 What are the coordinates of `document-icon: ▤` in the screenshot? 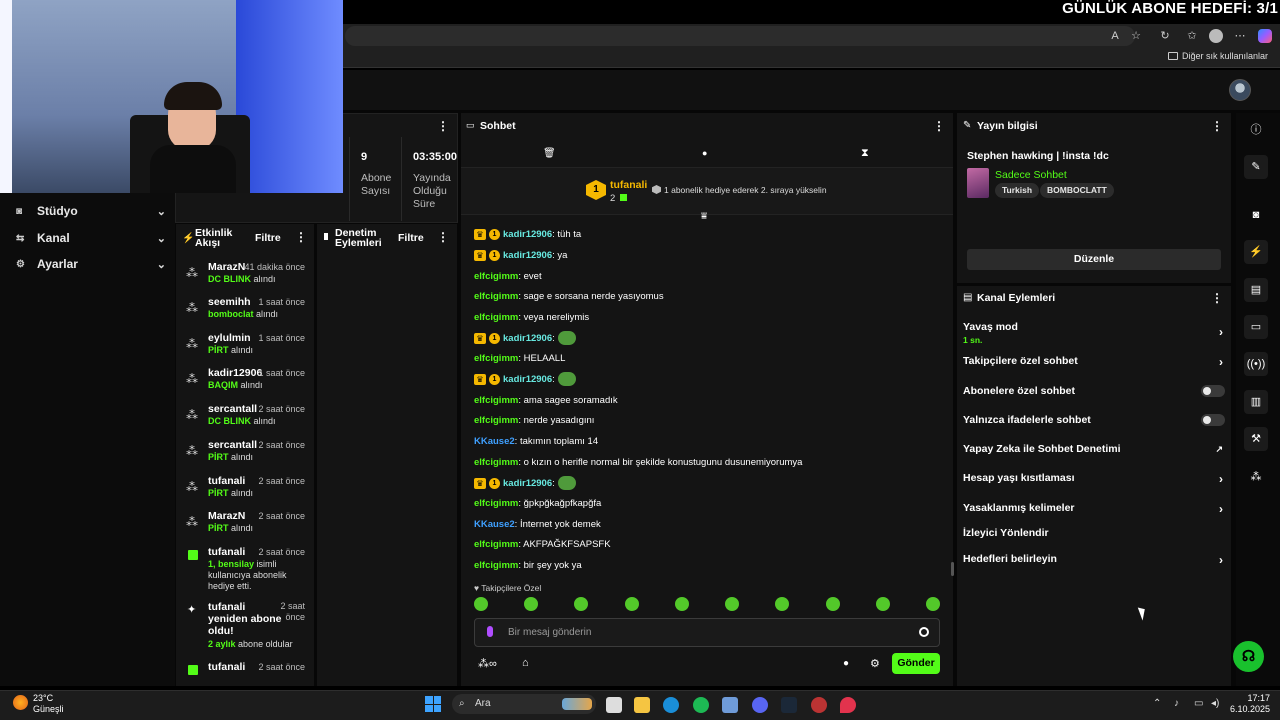 It's located at (1256, 290).